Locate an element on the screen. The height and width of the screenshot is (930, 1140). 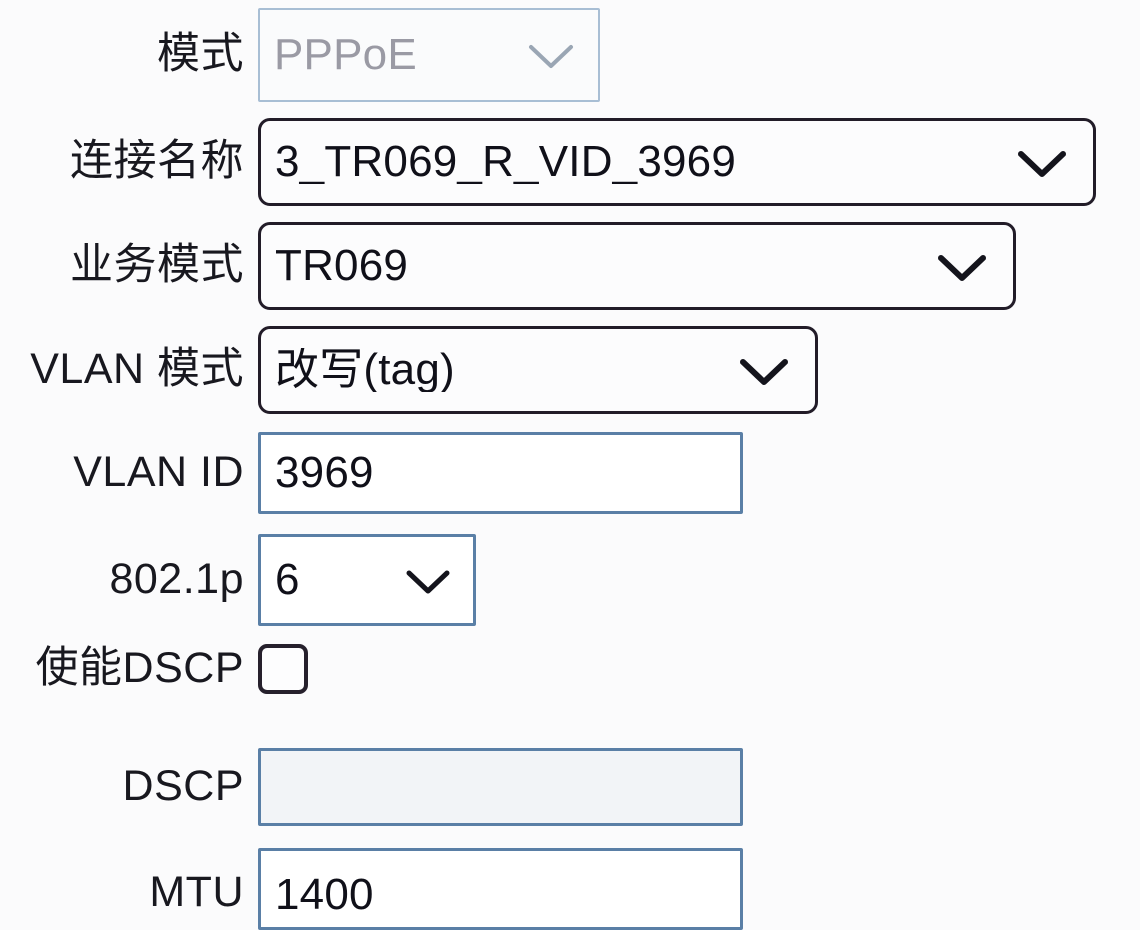
label-mtu: MTU is located at coordinates (196, 892).